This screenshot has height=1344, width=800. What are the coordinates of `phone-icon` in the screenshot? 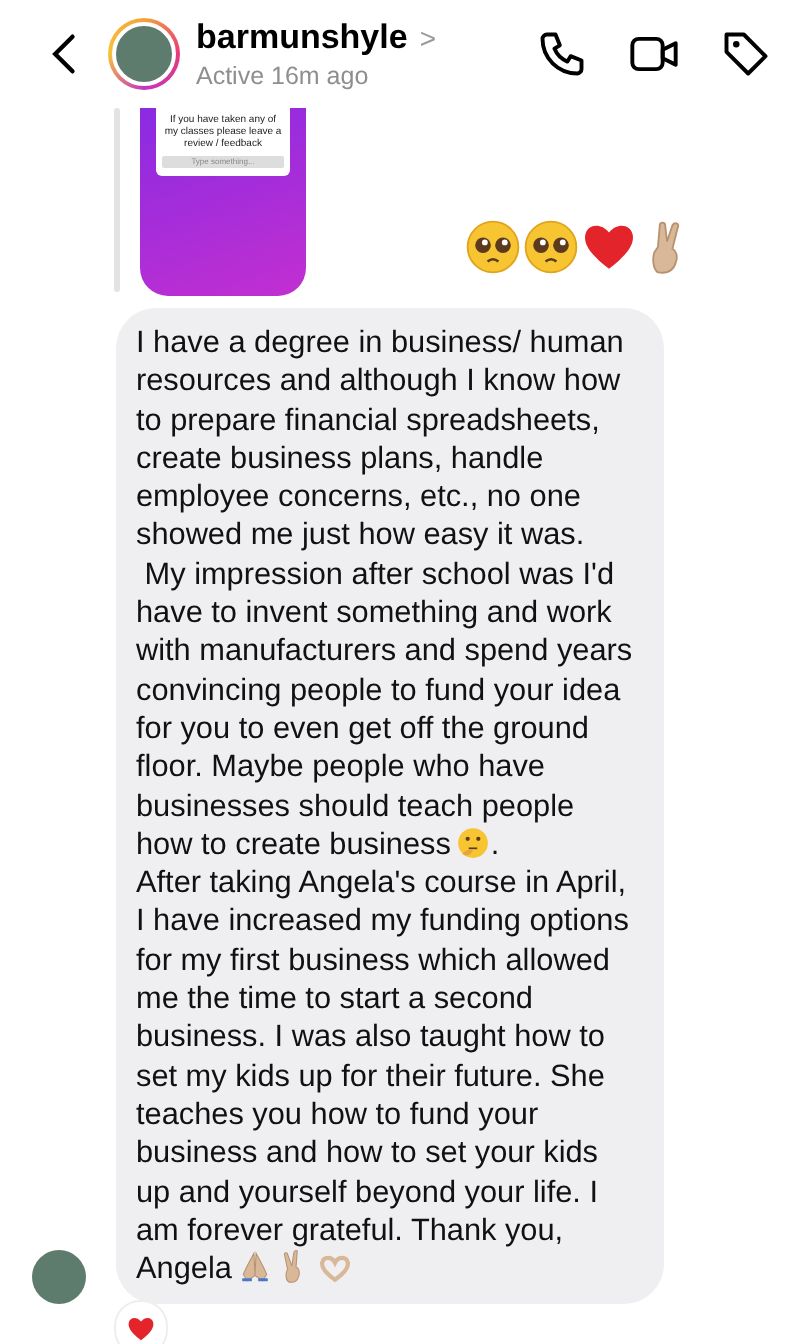 It's located at (562, 54).